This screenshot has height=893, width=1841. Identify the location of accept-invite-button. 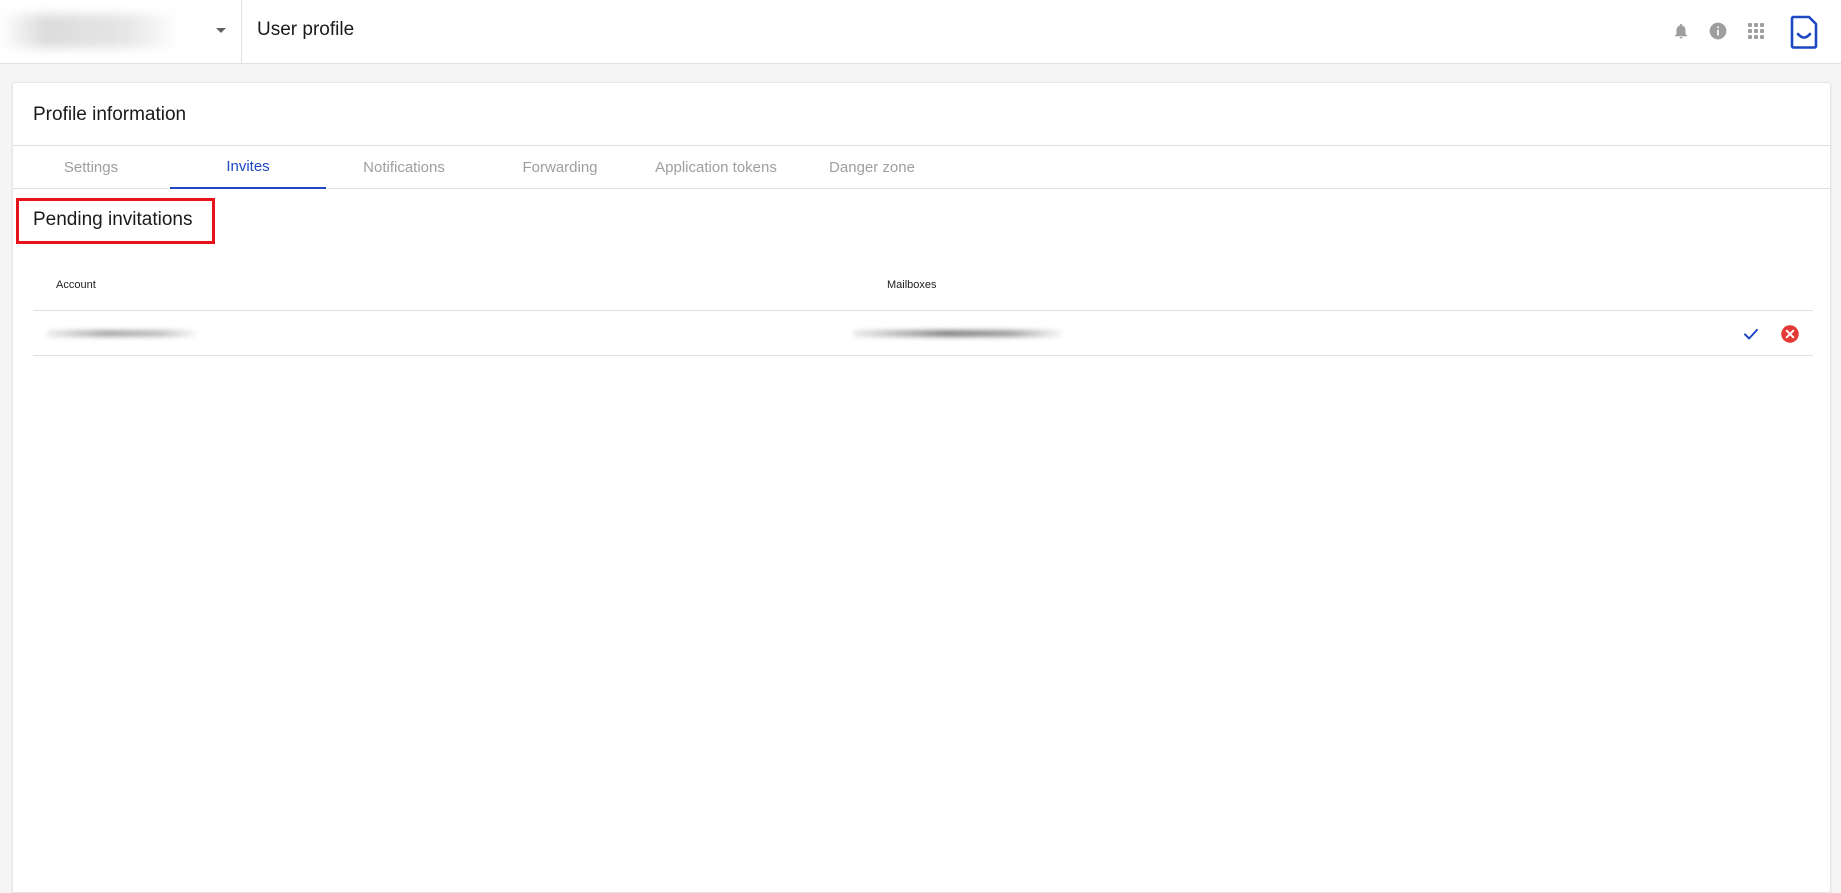
(1751, 334).